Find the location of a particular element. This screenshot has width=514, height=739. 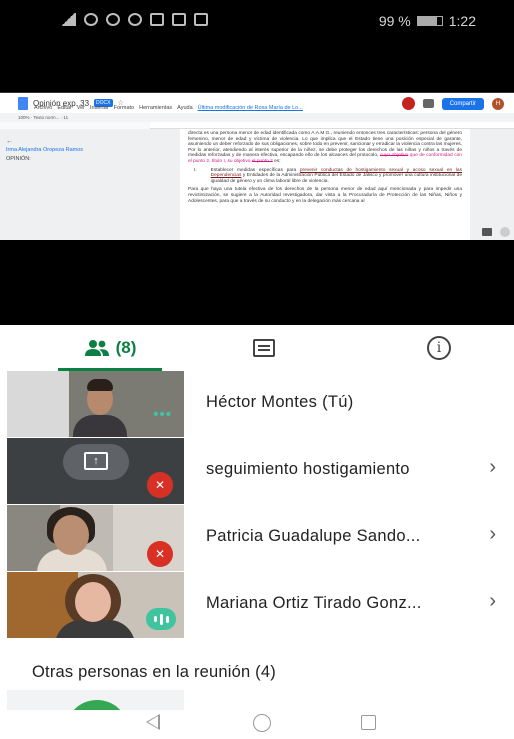

participant-avatar is located at coordinates (95, 700).